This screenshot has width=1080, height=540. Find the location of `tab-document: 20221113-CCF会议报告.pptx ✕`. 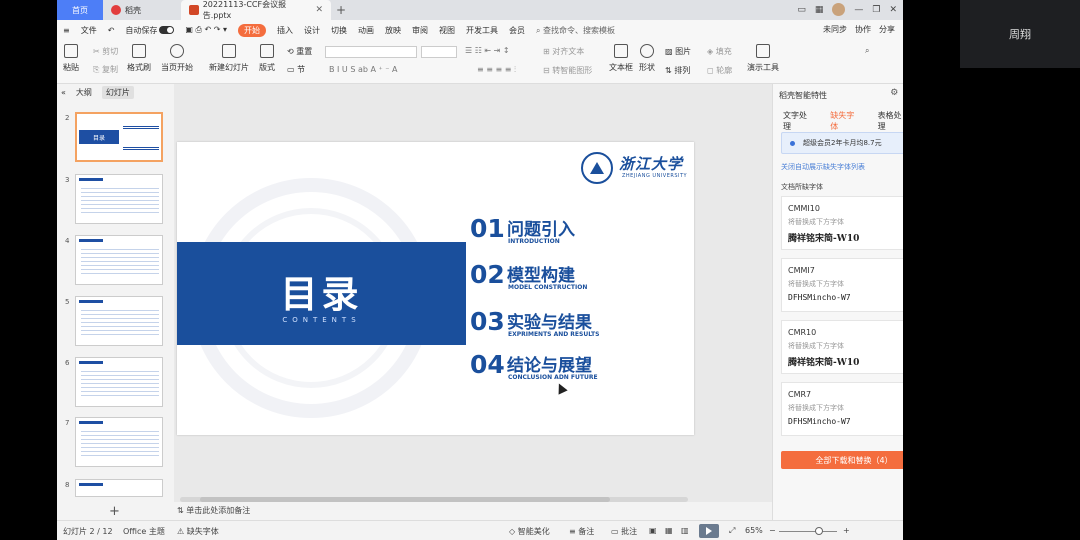

tab-document: 20221113-CCF会议报告.pptx ✕ is located at coordinates (256, 10).